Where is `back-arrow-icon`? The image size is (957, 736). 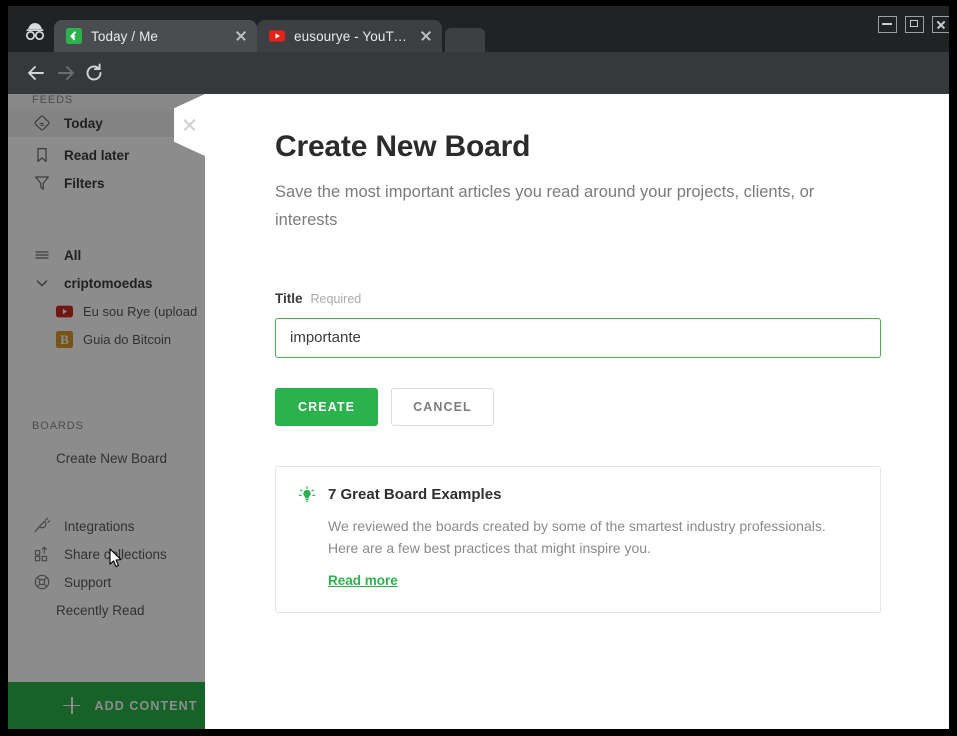
back-arrow-icon is located at coordinates (36, 73).